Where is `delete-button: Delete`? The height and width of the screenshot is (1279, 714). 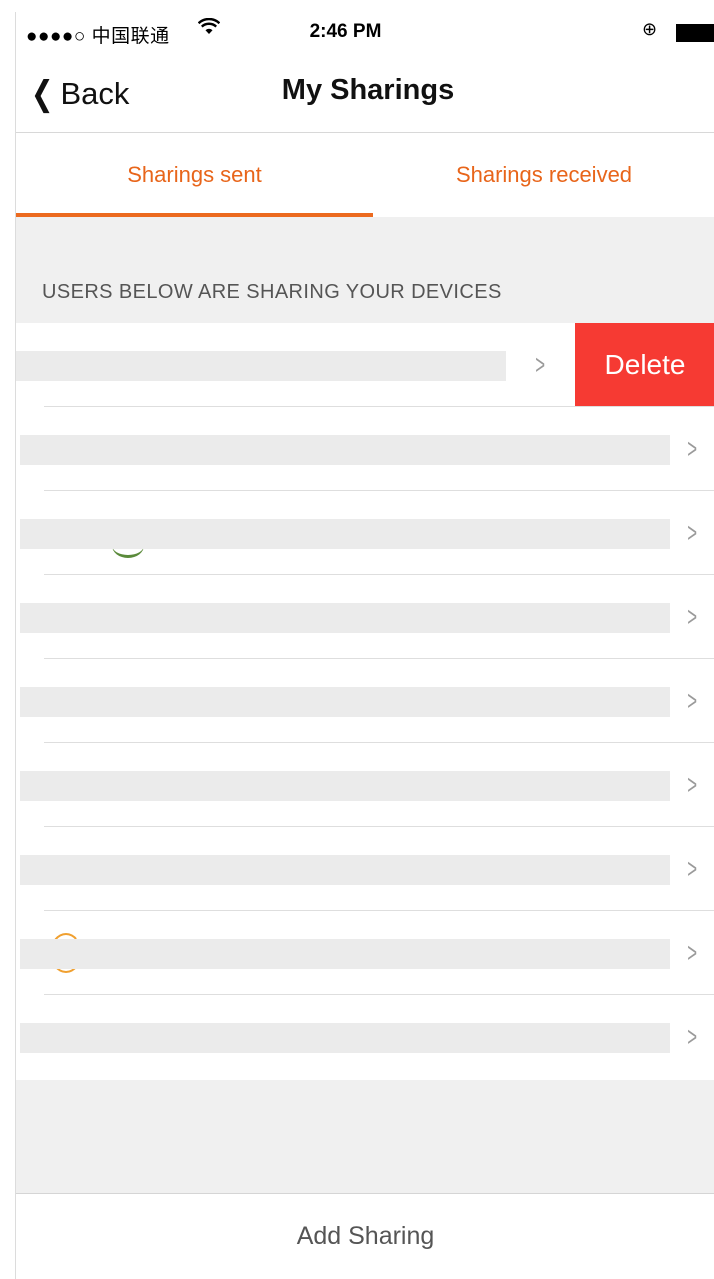
delete-button: Delete is located at coordinates (644, 365).